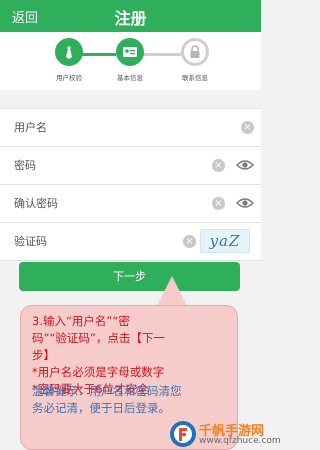 The height and width of the screenshot is (450, 320). What do you see at coordinates (172, 291) in the screenshot?
I see `callout-pointer` at bounding box center [172, 291].